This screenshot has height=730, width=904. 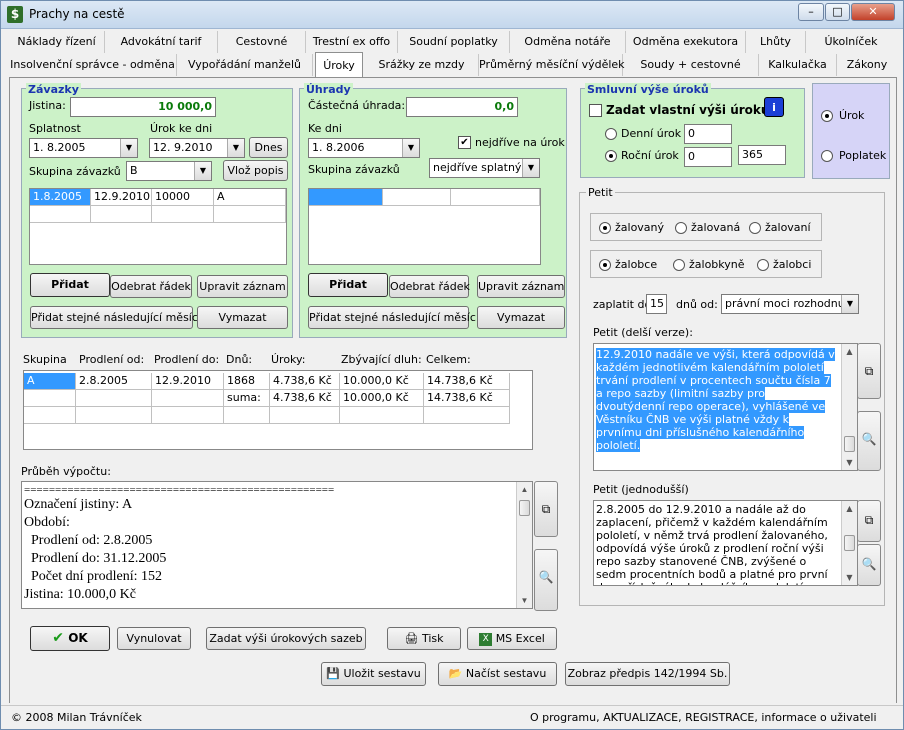 What do you see at coordinates (352, 42) in the screenshot?
I see `tab-trestni-ex-offo: Trestní ex offo` at bounding box center [352, 42].